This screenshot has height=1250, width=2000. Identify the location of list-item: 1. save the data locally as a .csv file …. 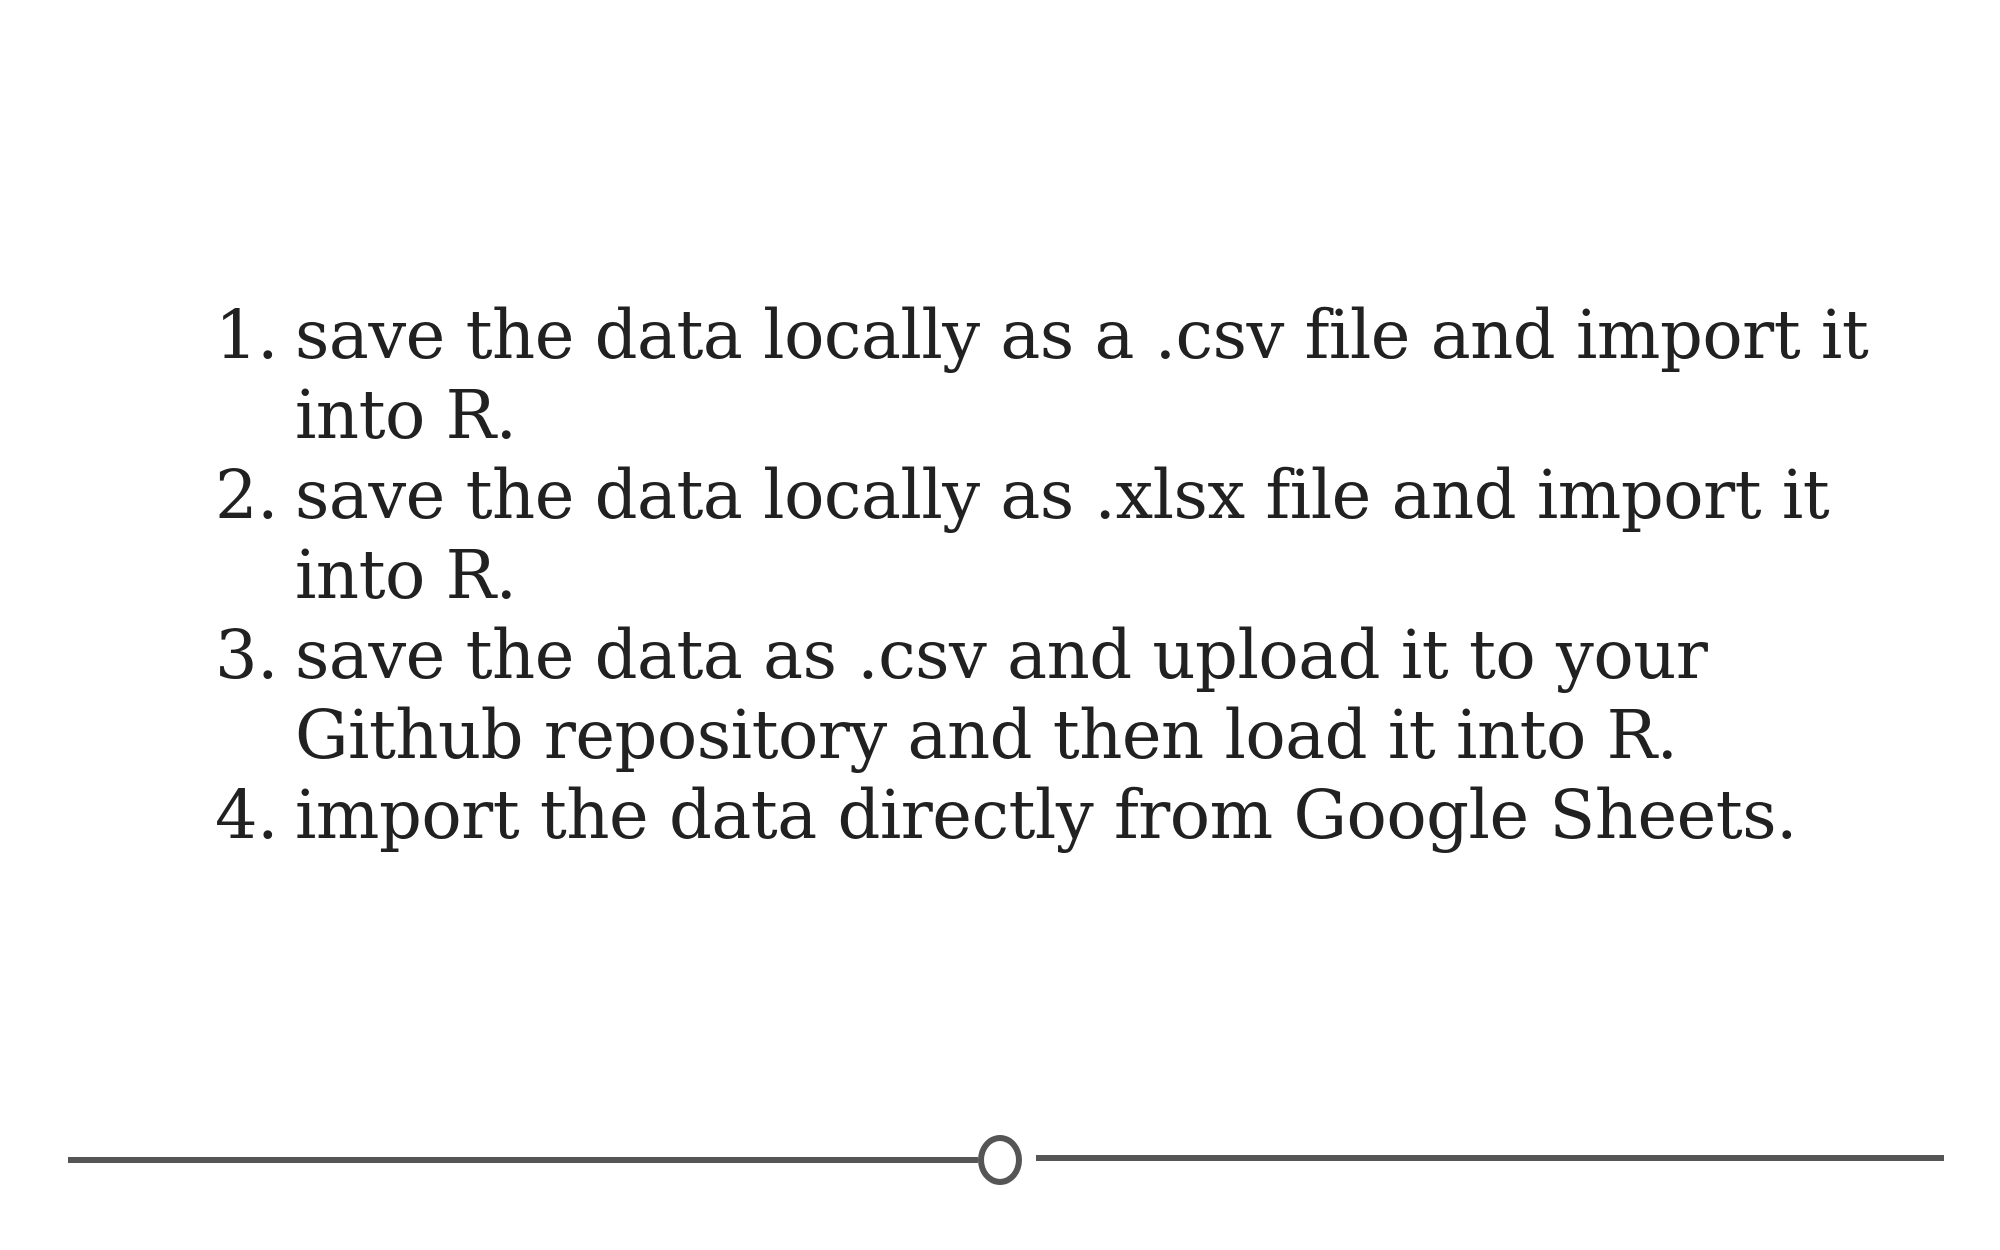
(1024, 375).